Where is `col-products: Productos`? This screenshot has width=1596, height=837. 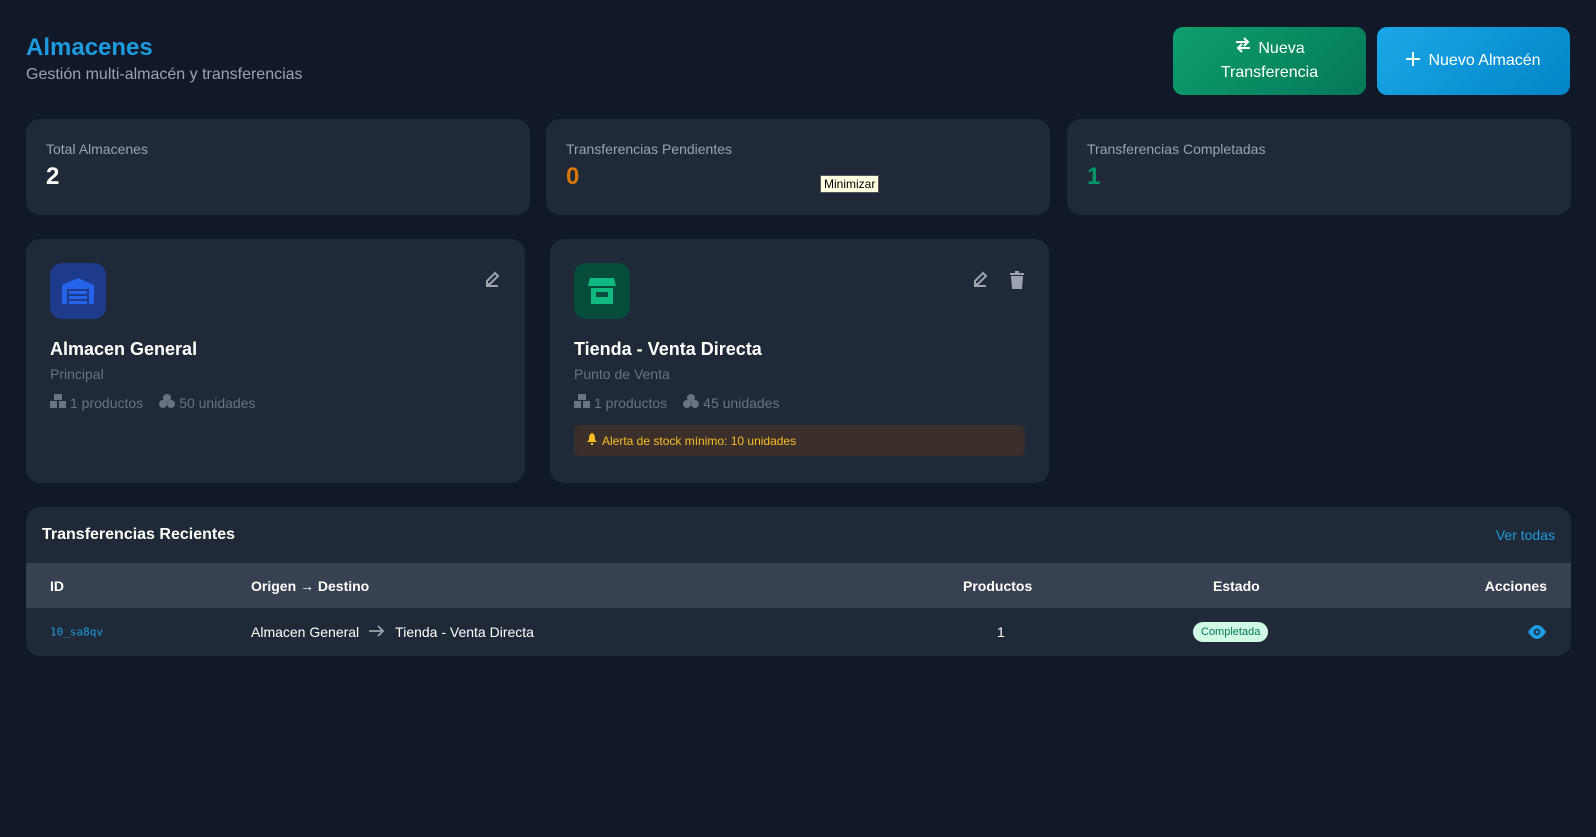
col-products: Productos is located at coordinates (998, 585).